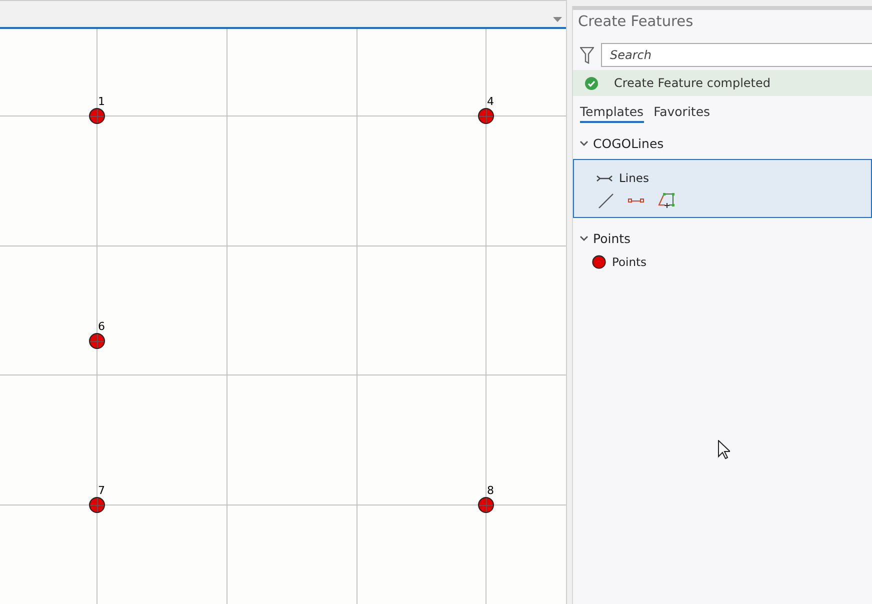  I want to click on point-label: 4, so click(490, 102).